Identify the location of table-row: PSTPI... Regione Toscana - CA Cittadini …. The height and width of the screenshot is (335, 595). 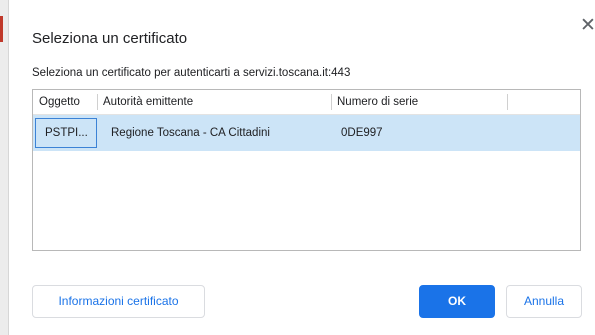
(306, 133).